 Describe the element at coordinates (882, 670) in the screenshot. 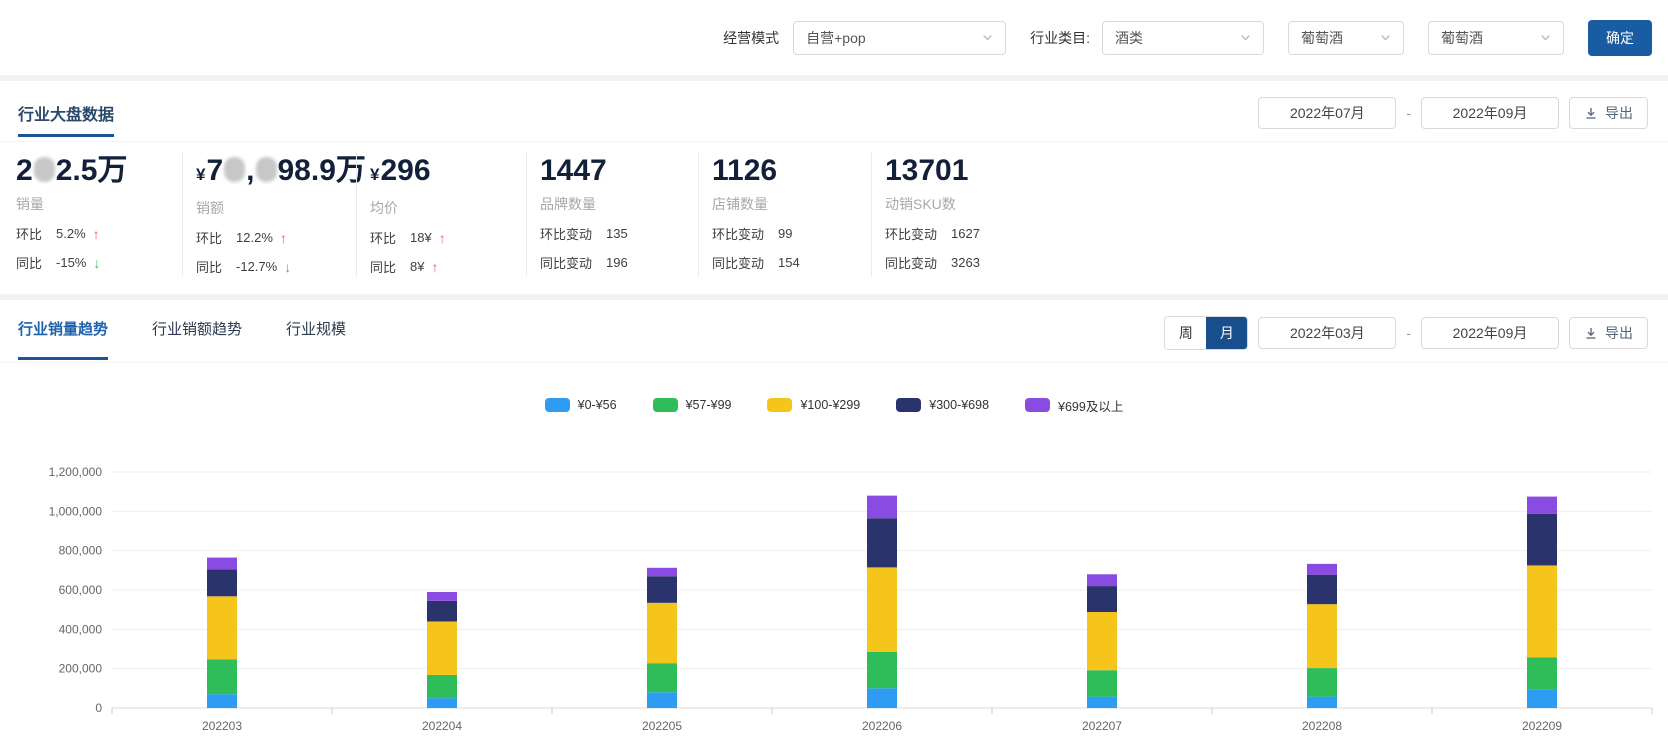

I see `bar-segment-202206-¥57-¥99` at that location.